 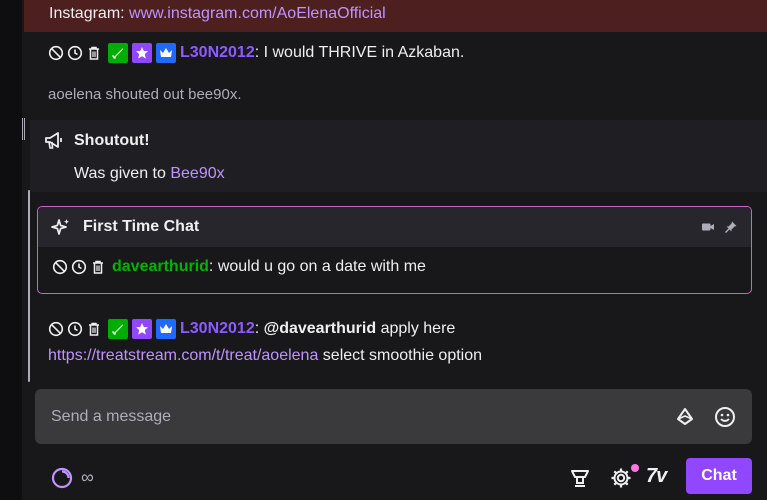 What do you see at coordinates (23, 129) in the screenshot?
I see `resize-handle` at bounding box center [23, 129].